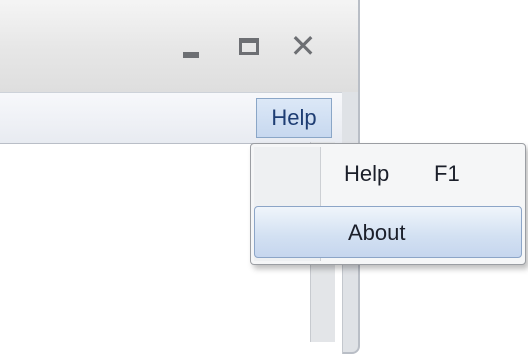  I want to click on maximize-icon, so click(249, 46).